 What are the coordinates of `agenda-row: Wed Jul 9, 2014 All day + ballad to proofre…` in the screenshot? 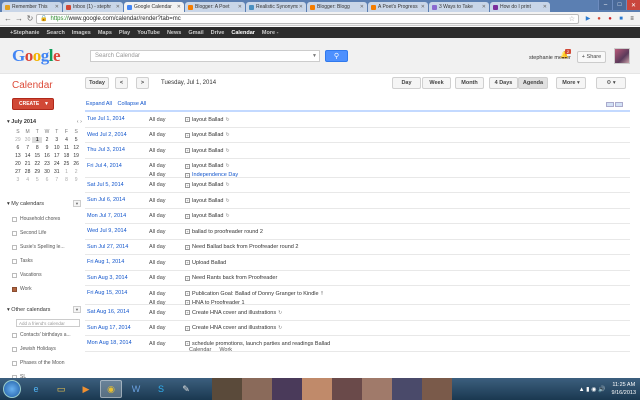 It's located at (357, 232).